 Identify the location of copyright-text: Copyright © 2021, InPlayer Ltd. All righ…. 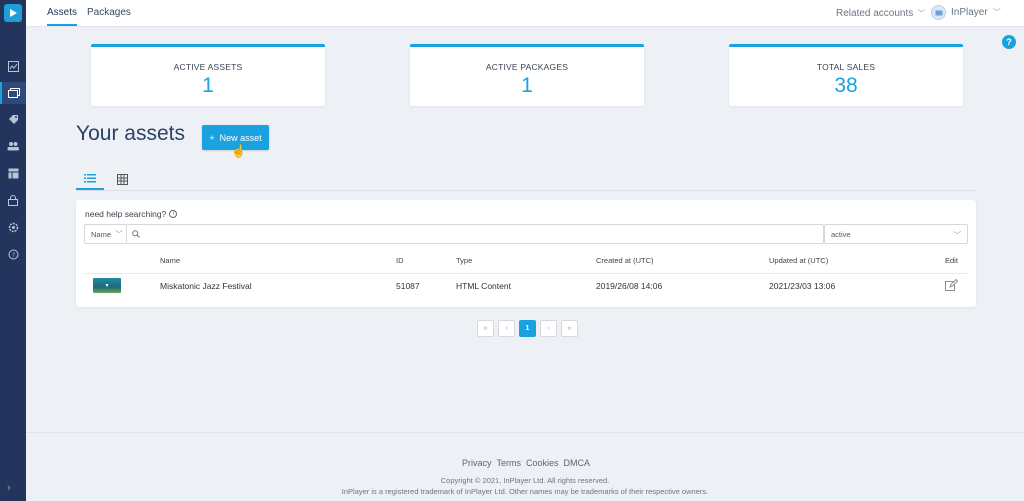
(525, 480).